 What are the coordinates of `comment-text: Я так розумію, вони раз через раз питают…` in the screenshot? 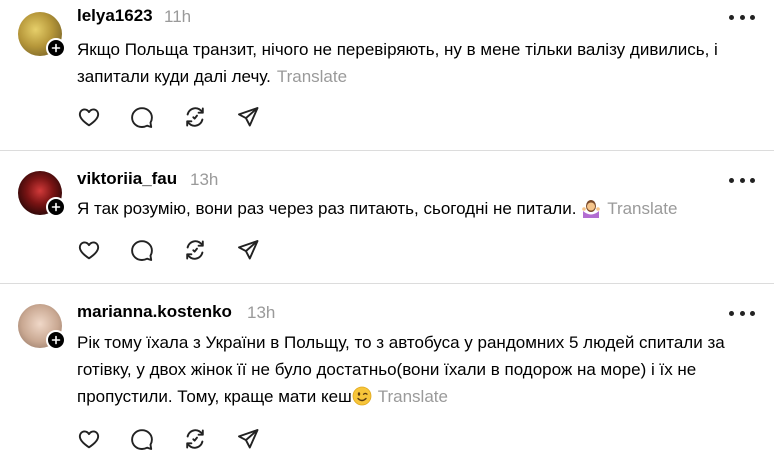 It's located at (417, 208).